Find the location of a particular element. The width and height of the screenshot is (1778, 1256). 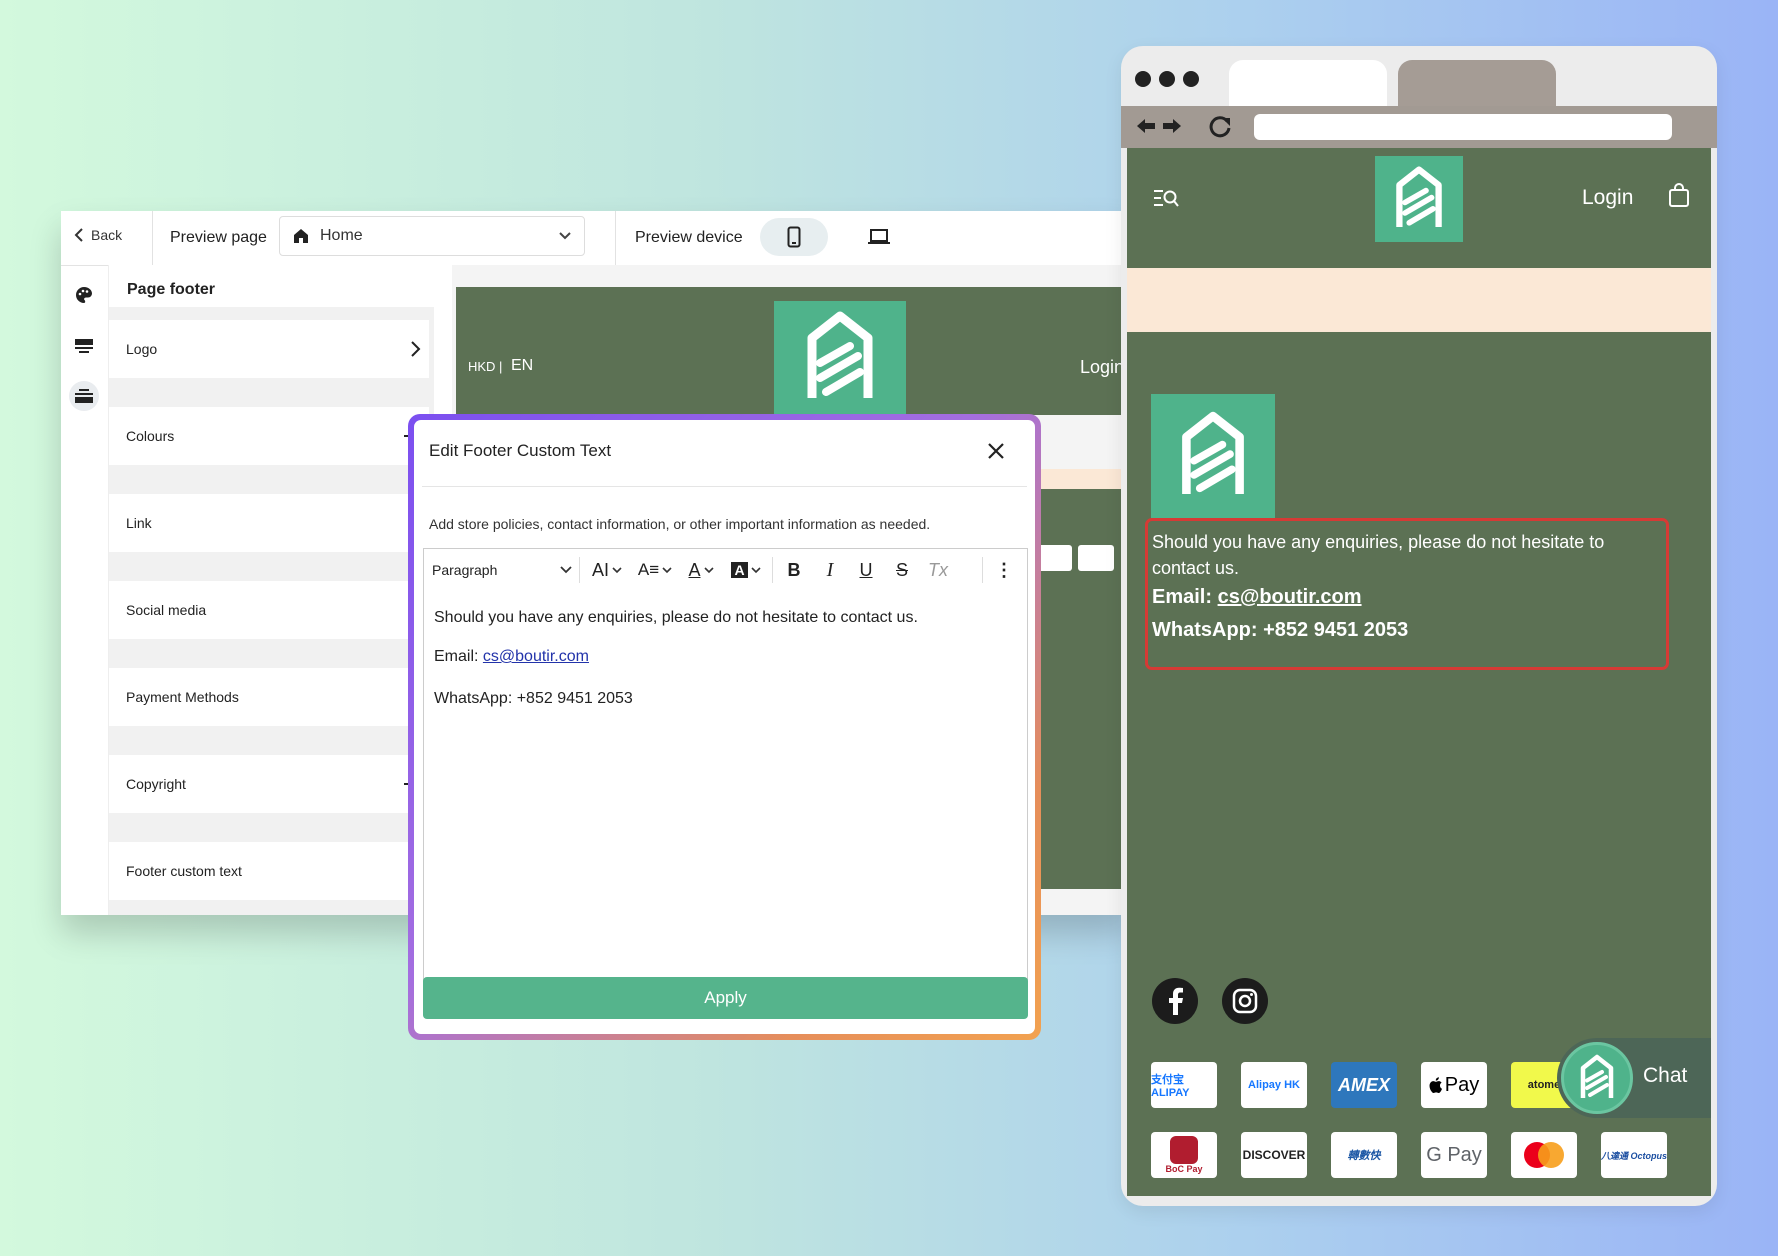

boc-pay-label: BoC Pay is located at coordinates (1184, 1169).